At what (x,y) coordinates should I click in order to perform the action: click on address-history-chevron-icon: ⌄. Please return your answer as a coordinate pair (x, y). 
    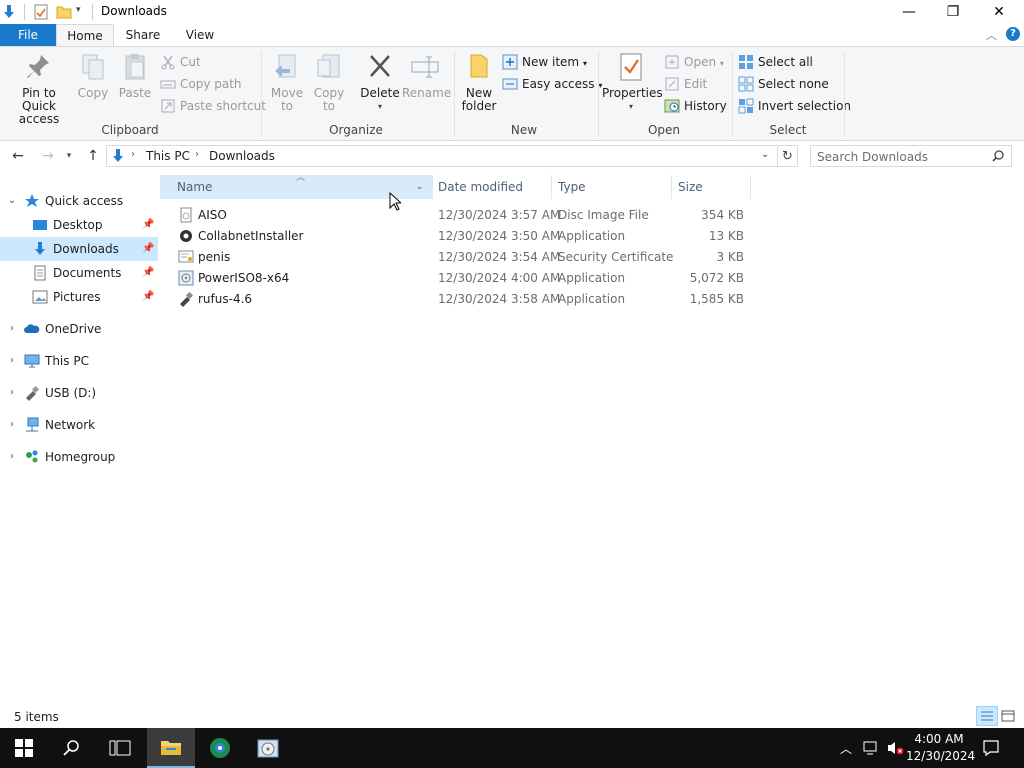
    Looking at the image, I should click on (765, 154).